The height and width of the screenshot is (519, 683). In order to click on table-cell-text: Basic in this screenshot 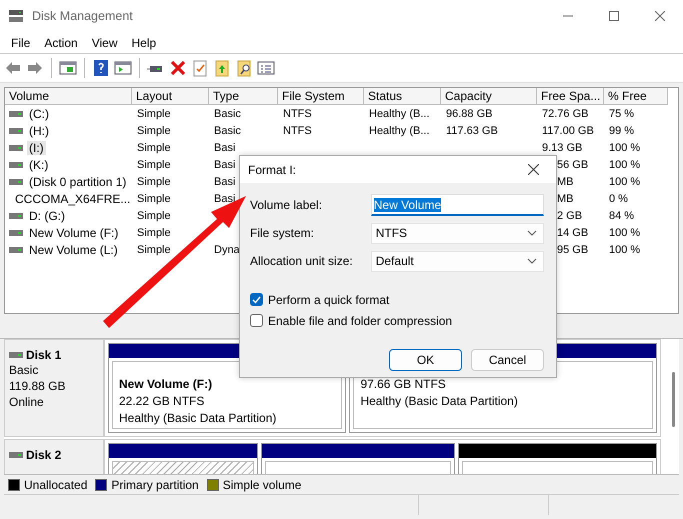, I will do `click(227, 114)`.